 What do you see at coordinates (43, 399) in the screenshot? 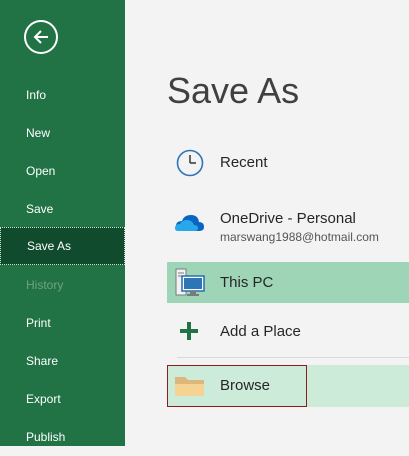
I see `nav-item-label: Export` at bounding box center [43, 399].